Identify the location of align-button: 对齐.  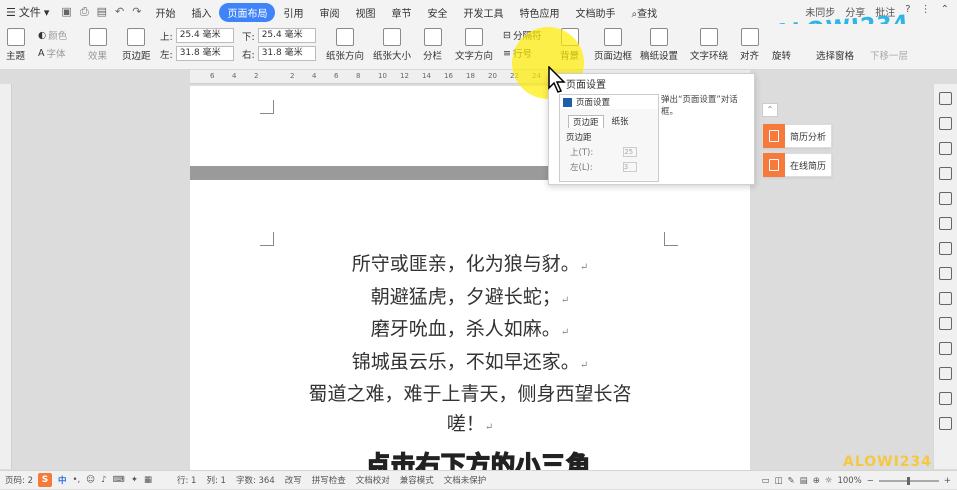
(749, 45).